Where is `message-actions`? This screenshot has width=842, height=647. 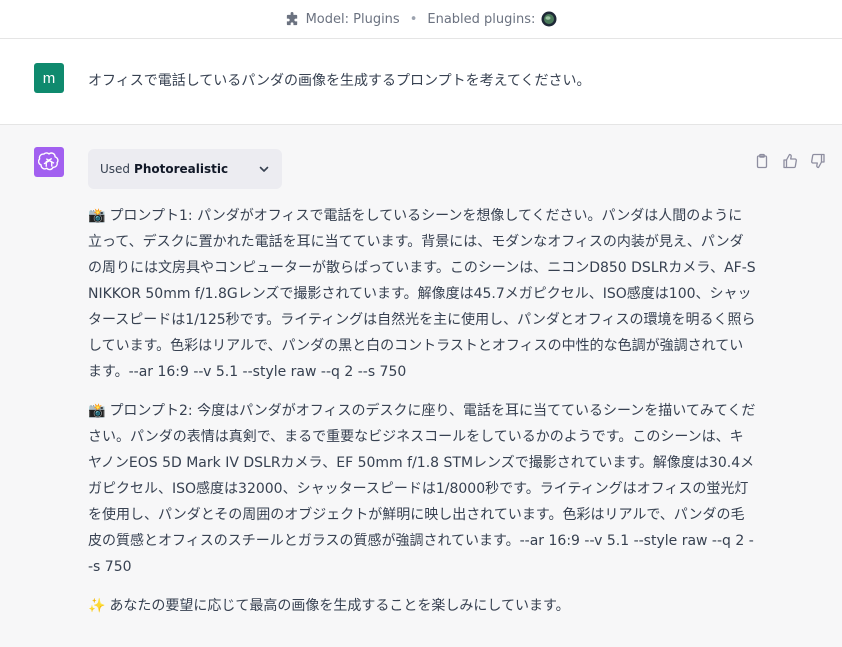 message-actions is located at coordinates (790, 161).